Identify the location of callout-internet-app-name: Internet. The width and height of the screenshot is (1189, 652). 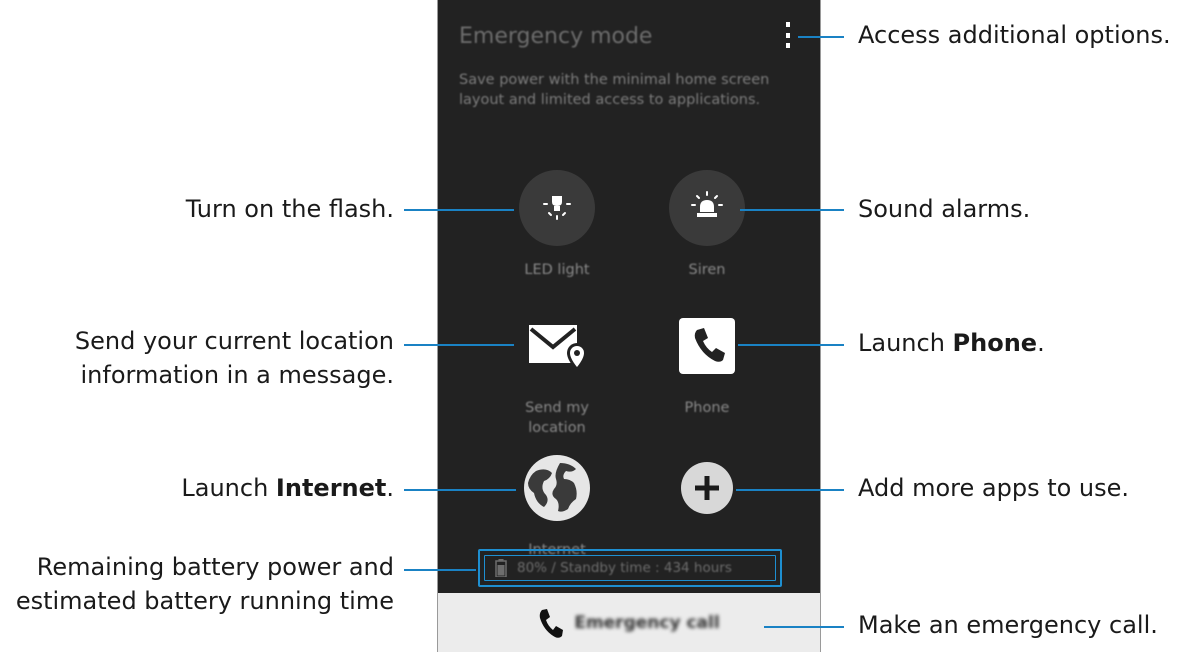
(331, 488).